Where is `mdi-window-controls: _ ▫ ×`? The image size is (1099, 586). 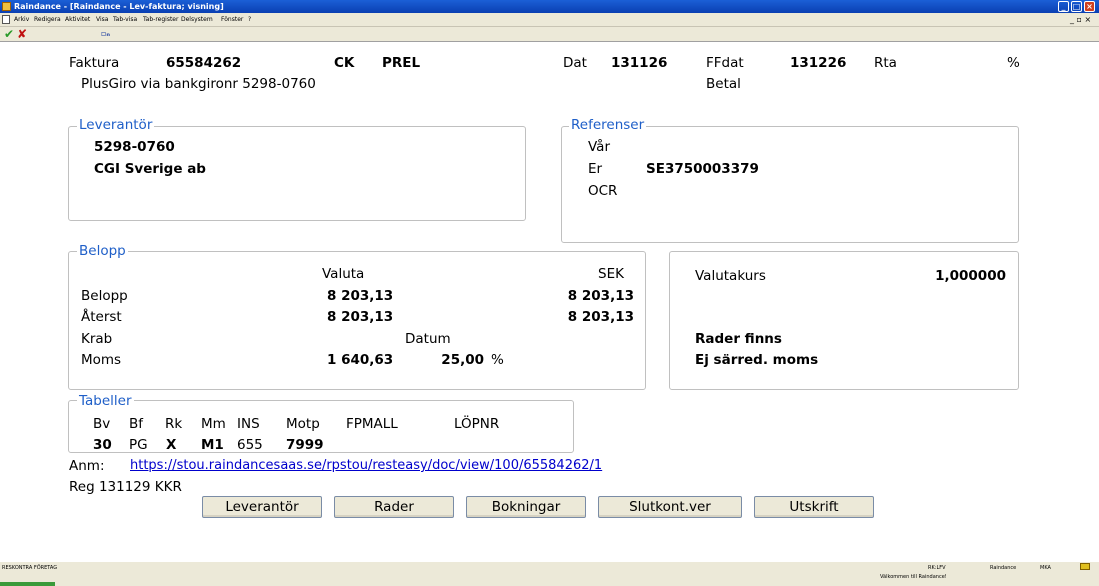
mdi-window-controls: _ ▫ × is located at coordinates (1080, 20).